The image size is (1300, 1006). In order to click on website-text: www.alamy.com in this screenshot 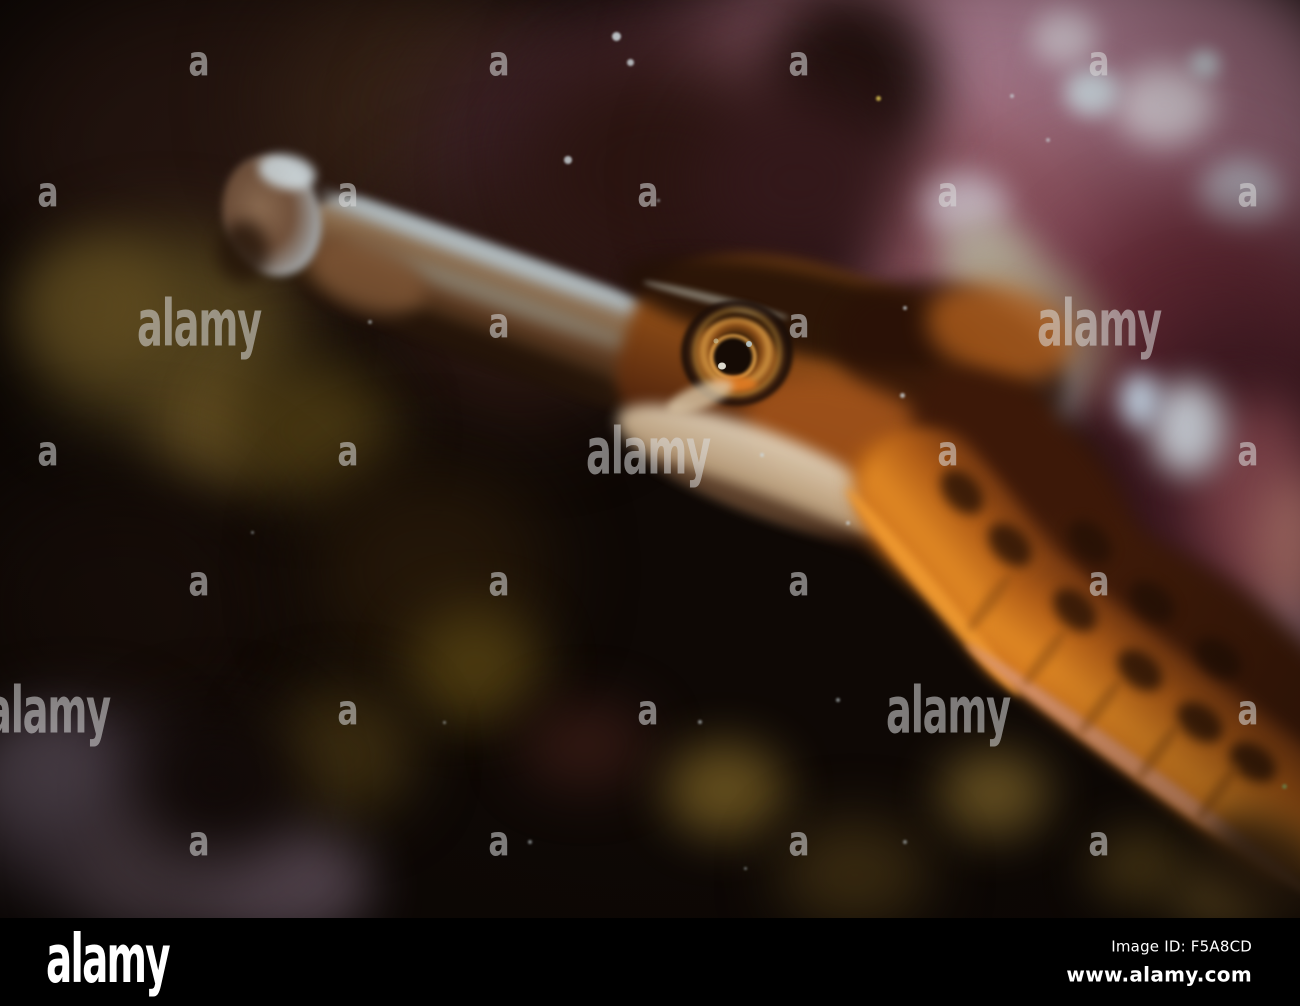, I will do `click(1159, 974)`.